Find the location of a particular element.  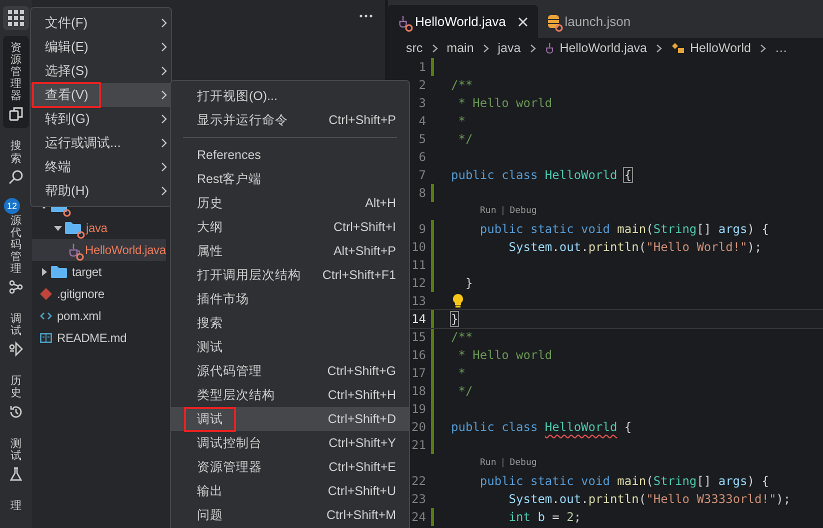

shortcut: Alt+H is located at coordinates (380, 203).